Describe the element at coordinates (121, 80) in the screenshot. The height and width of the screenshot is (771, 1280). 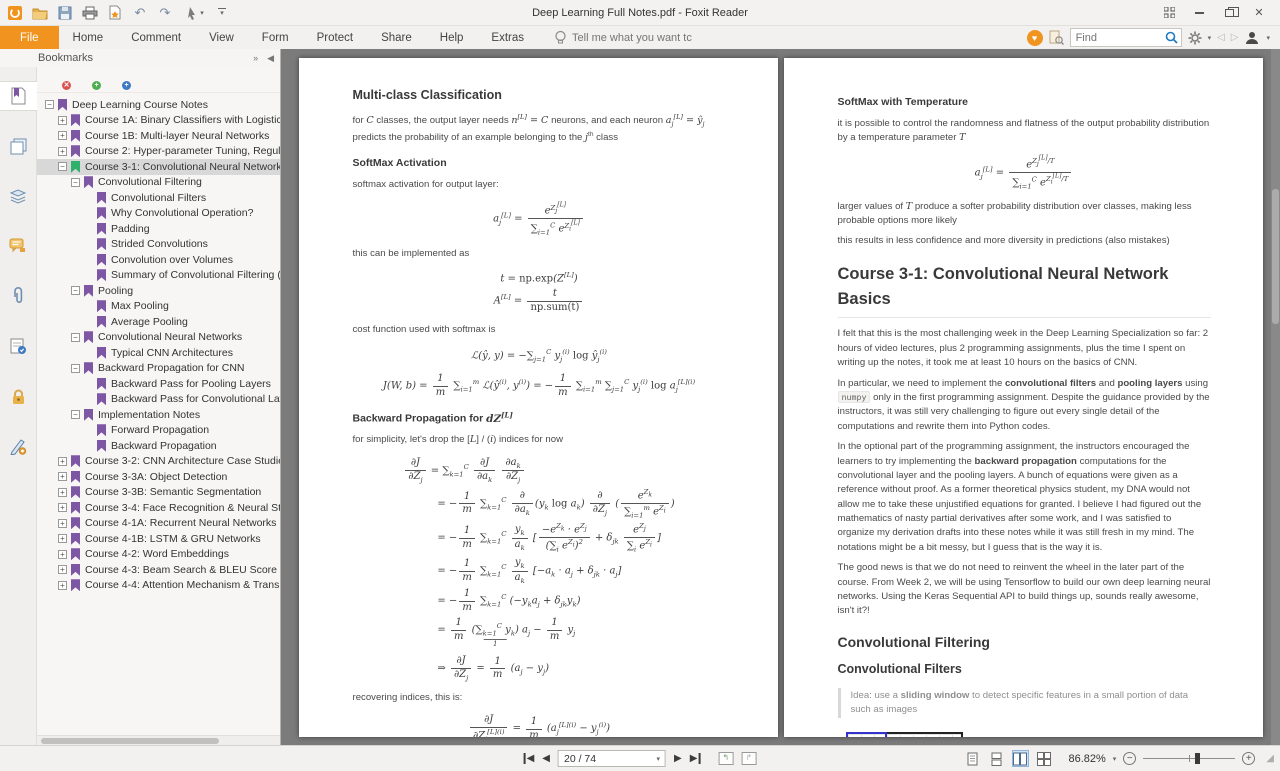
I see `locate-bookmark-button: +` at that location.